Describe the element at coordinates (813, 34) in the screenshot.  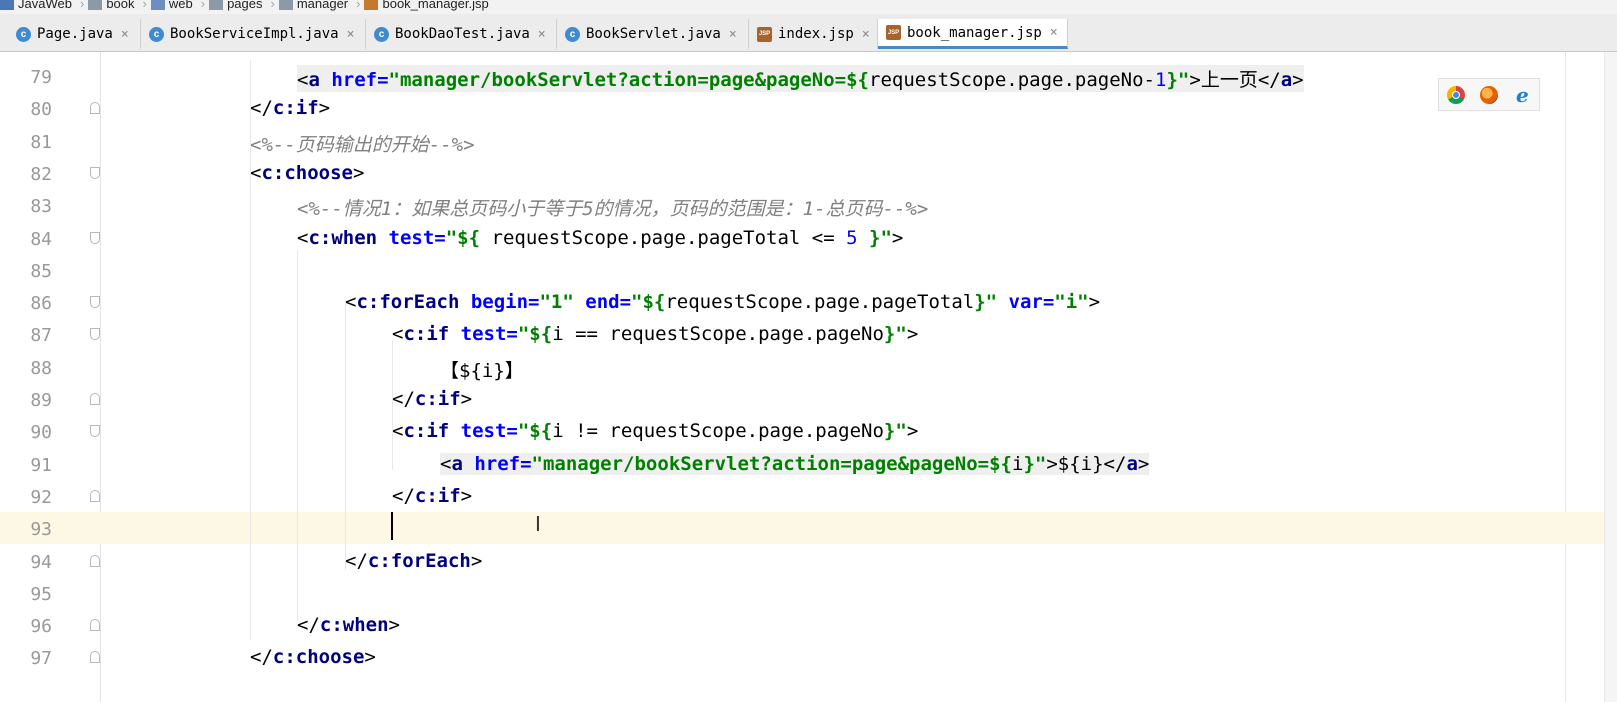
I see `tab-index-jsp: JSP index.jsp ×` at that location.